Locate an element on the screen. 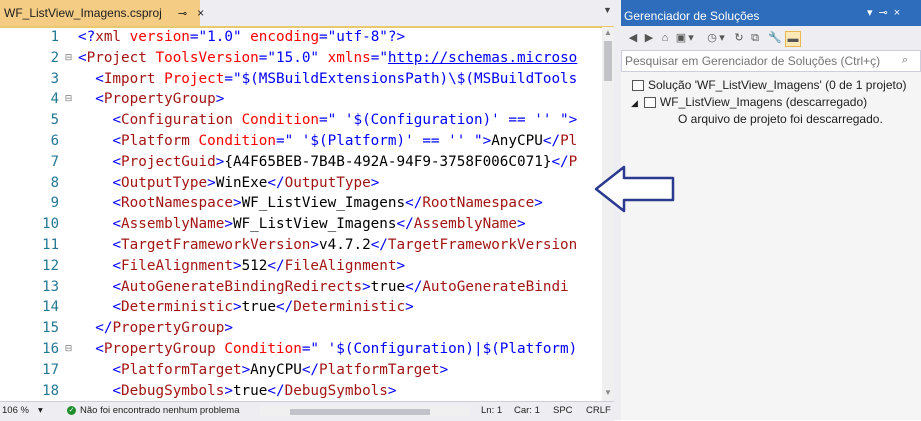 The image size is (921, 421). code-token: "utf-8" is located at coordinates (357, 37).